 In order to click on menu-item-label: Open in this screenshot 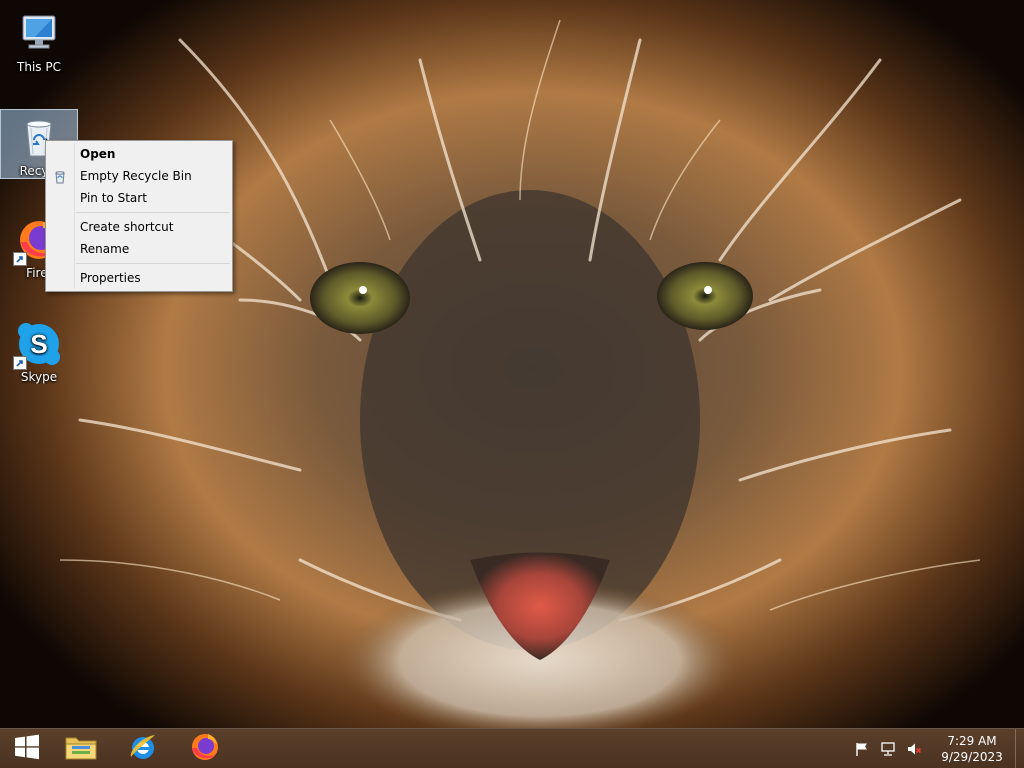, I will do `click(98, 154)`.